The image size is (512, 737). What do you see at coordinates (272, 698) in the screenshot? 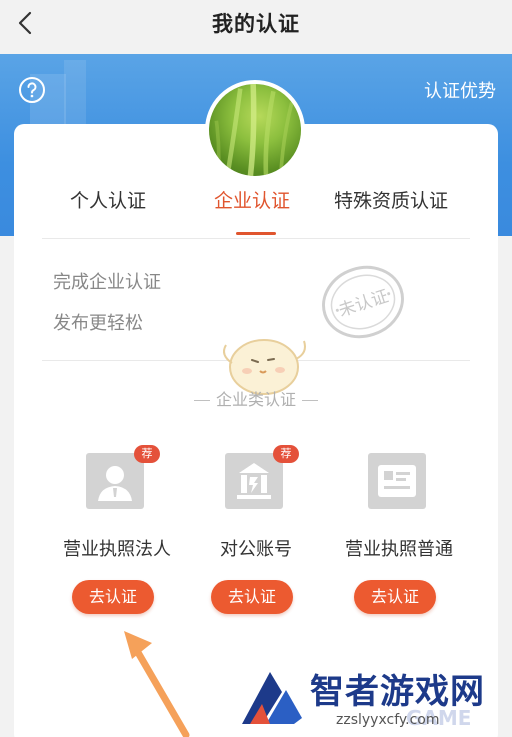
I see `watermark-logo-icon` at bounding box center [272, 698].